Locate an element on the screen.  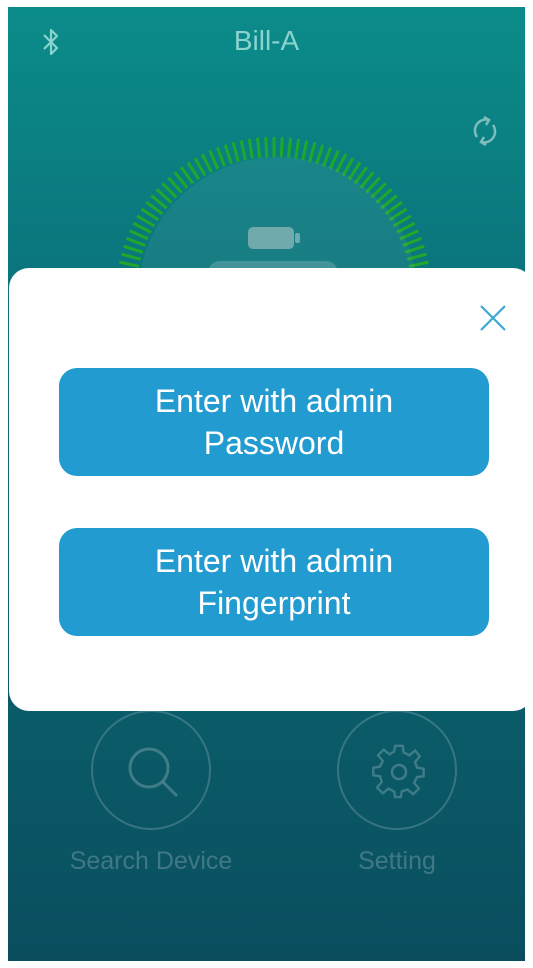
setting-button is located at coordinates (397, 770).